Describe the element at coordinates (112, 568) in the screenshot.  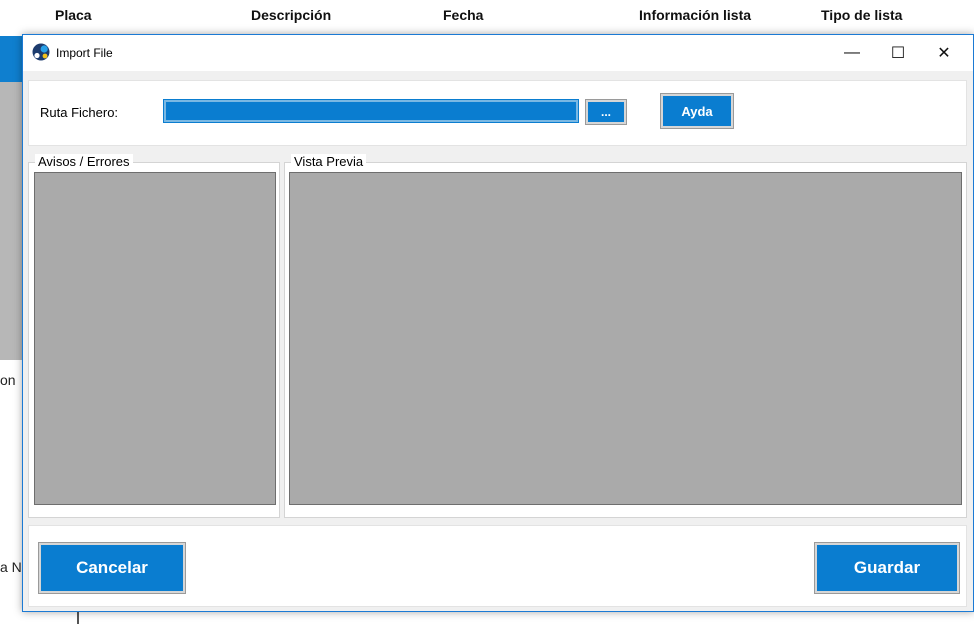
I see `cancel-button: Cancelar` at that location.